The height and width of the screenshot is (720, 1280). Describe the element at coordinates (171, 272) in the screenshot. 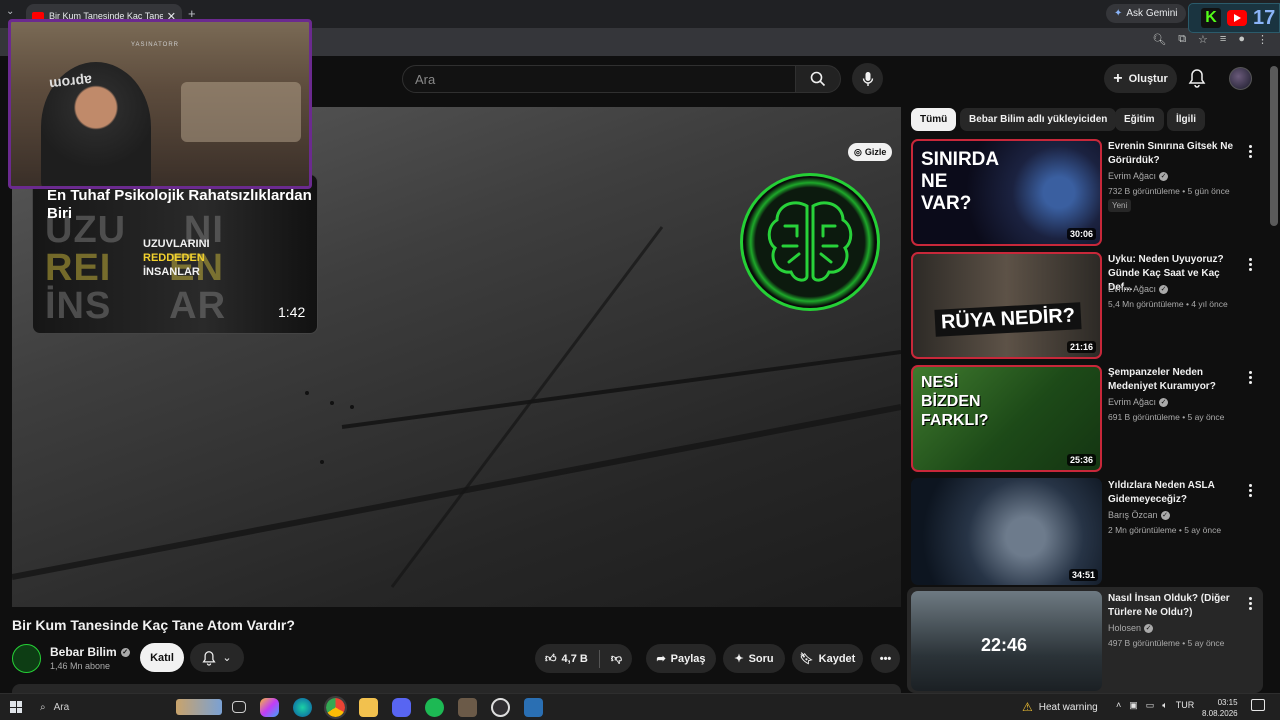

I see `thumb-line-3: İNSANLAR` at that location.